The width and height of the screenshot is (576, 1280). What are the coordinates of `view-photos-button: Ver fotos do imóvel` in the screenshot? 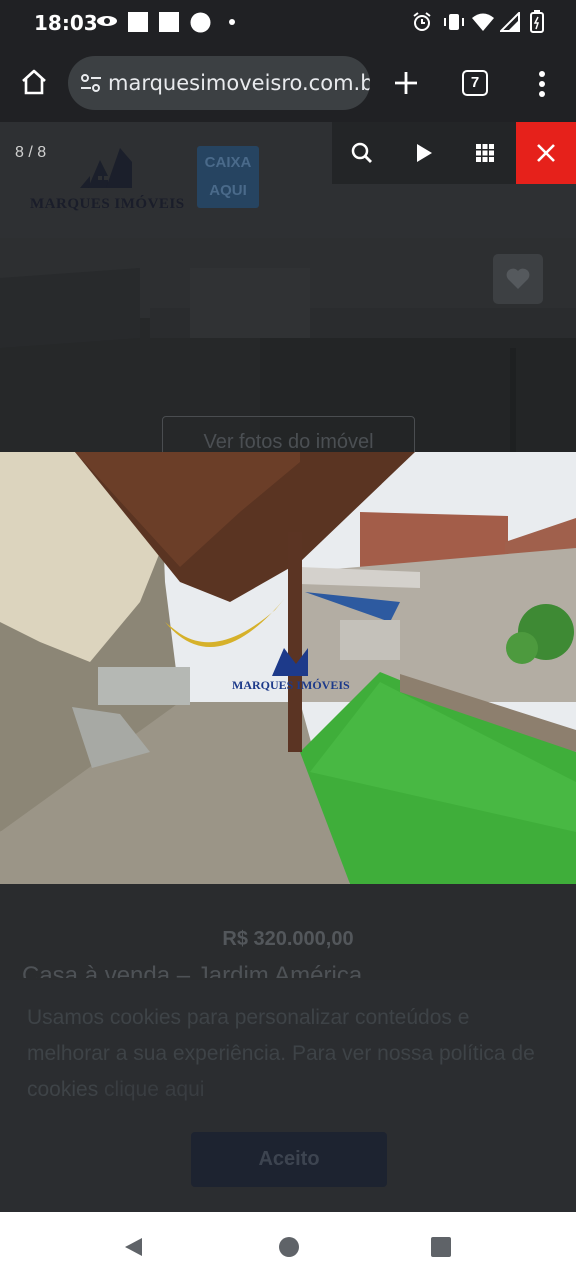 It's located at (288, 434).